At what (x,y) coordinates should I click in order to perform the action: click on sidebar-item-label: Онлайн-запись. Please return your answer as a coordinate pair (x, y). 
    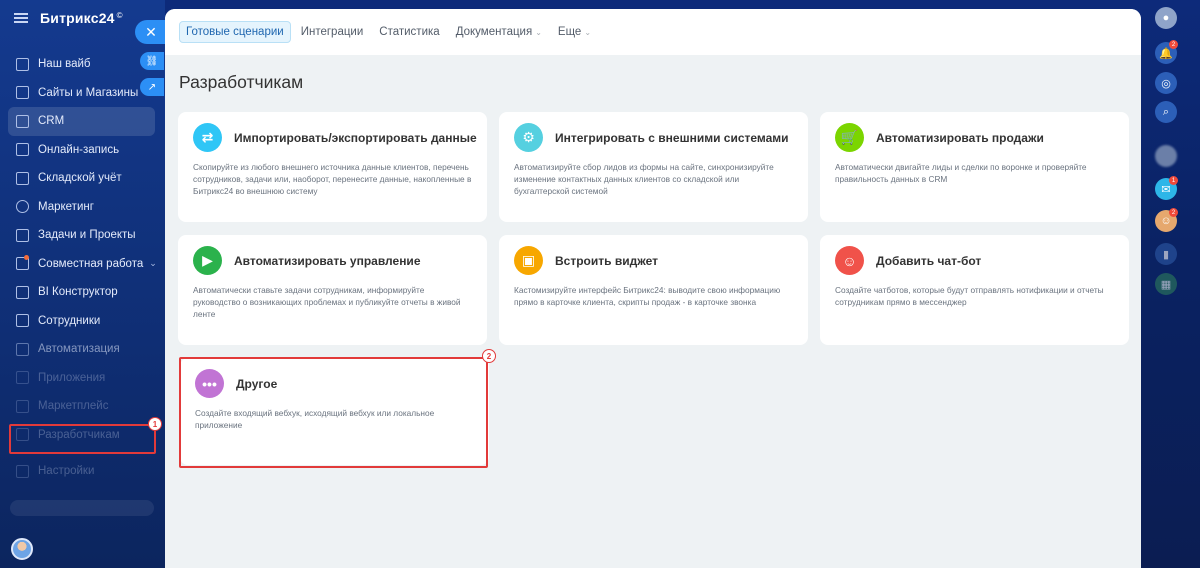
    Looking at the image, I should click on (79, 149).